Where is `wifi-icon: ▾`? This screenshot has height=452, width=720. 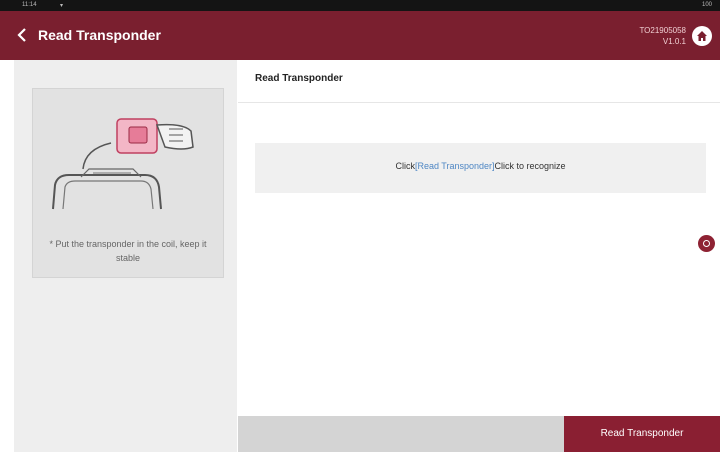 wifi-icon: ▾ is located at coordinates (62, 6).